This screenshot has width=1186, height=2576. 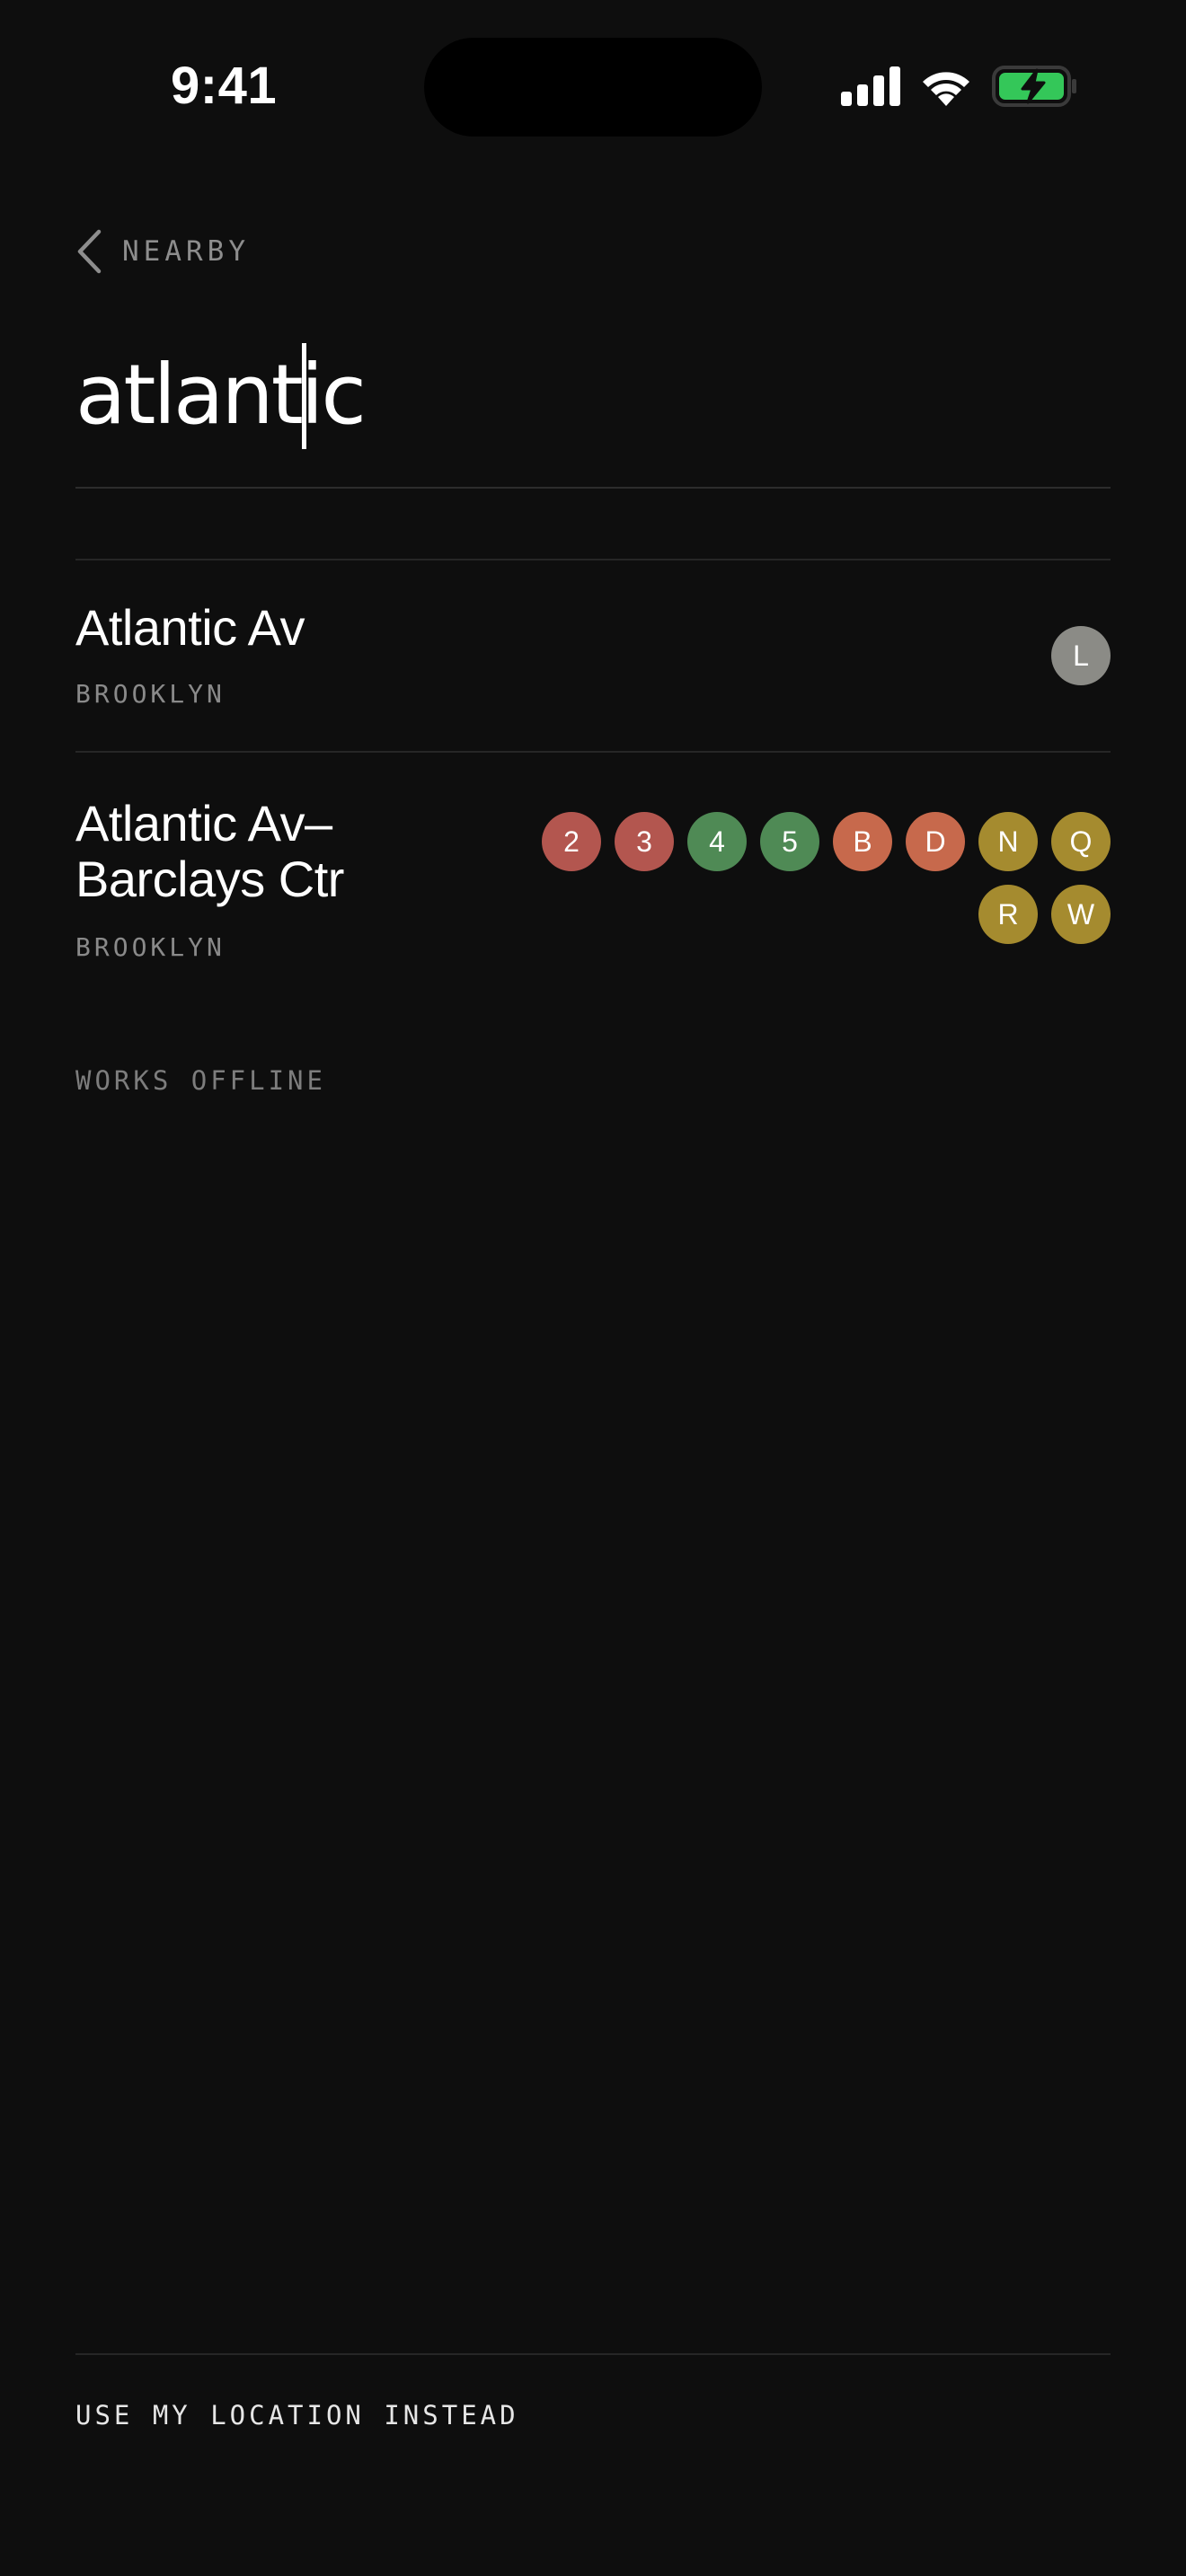 I want to click on route-bullet-b: B, so click(x=862, y=841).